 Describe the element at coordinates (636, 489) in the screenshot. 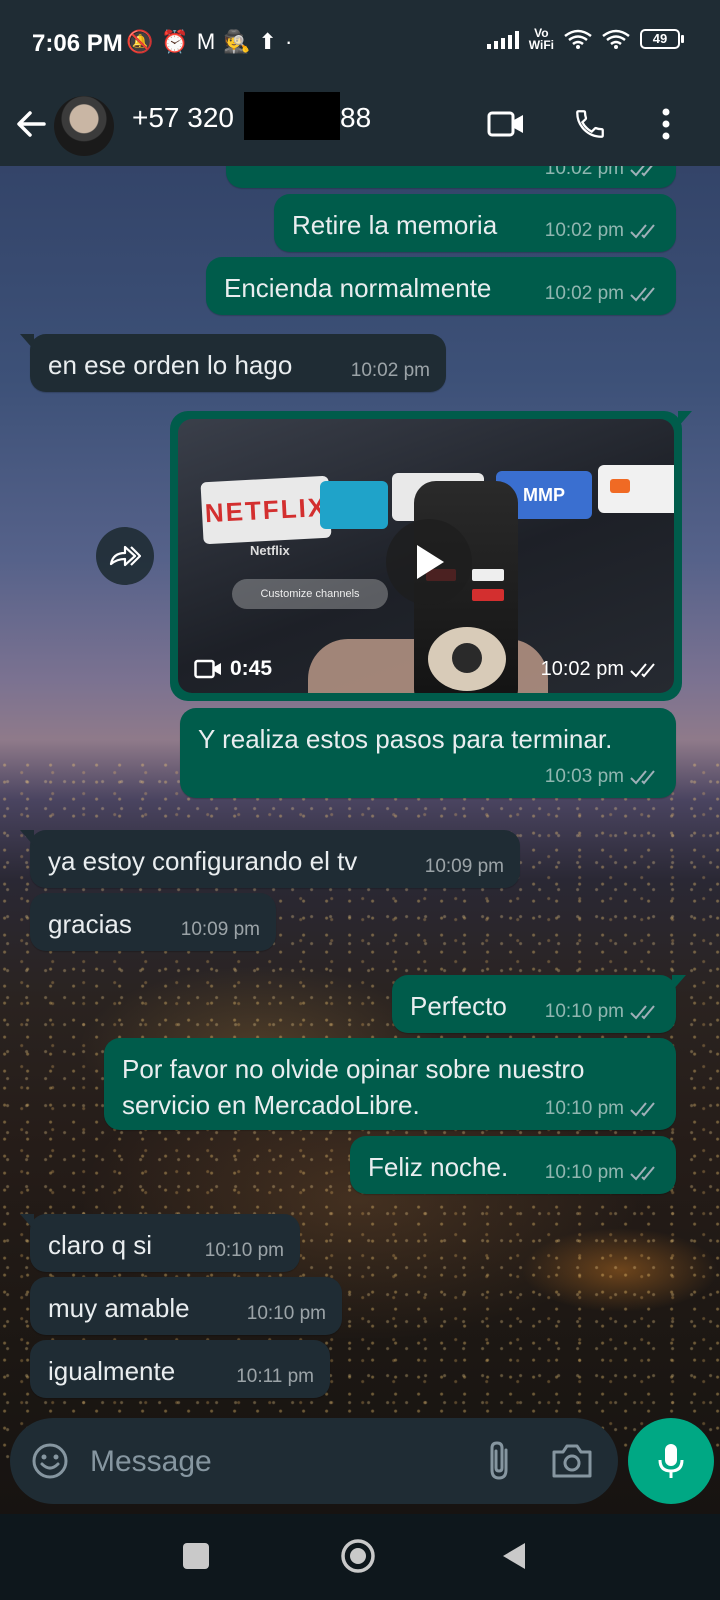

I see `youtube-tile` at that location.